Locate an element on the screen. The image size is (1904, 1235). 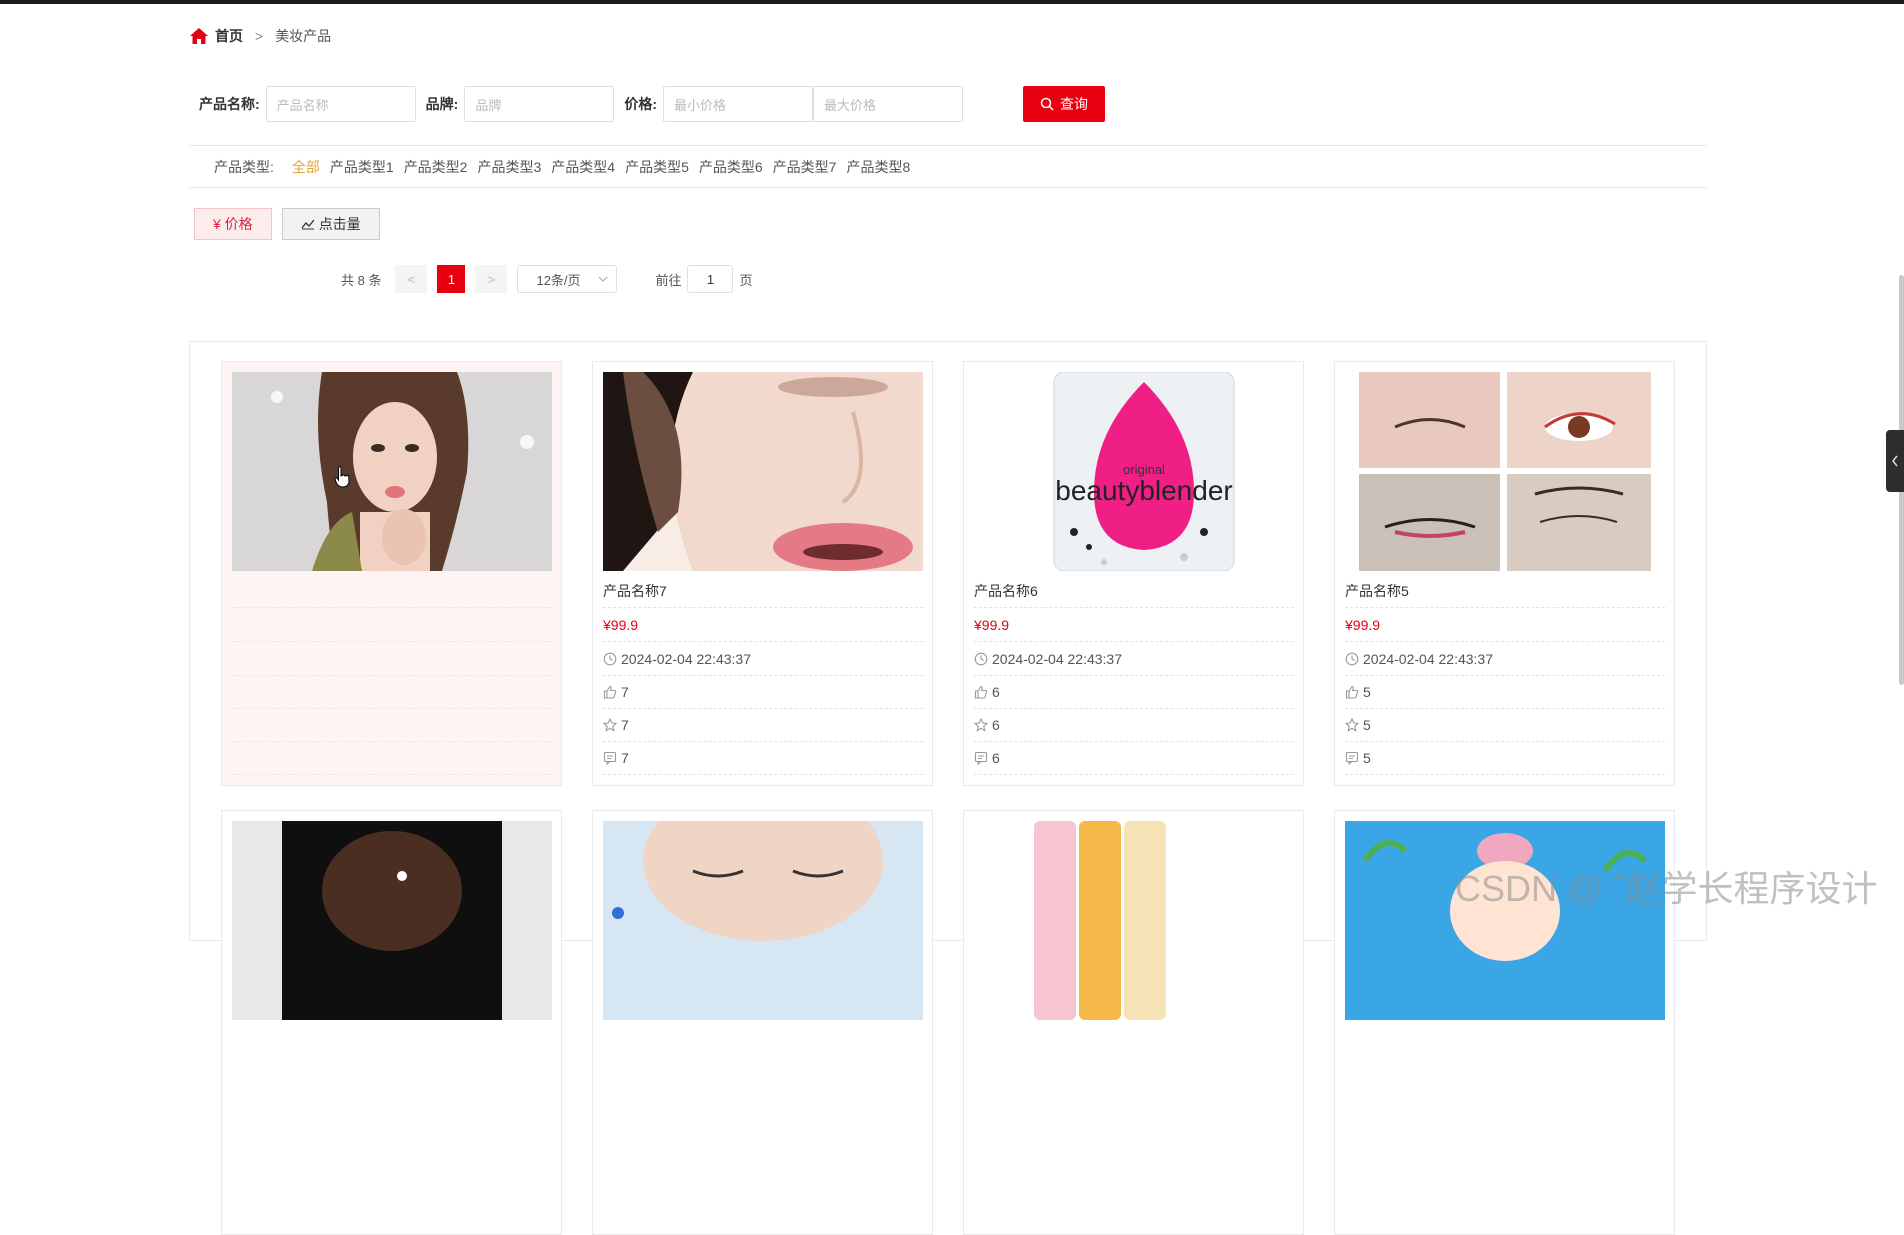
eye-makeup-grid-image is located at coordinates (1505, 471).